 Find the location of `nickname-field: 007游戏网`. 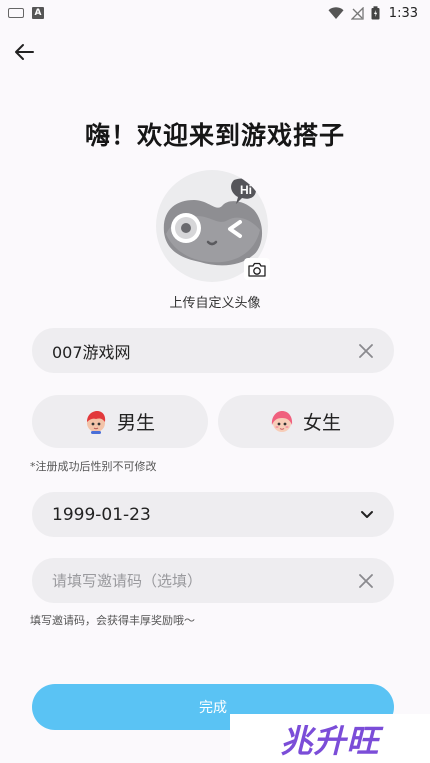

nickname-field: 007游戏网 is located at coordinates (213, 350).